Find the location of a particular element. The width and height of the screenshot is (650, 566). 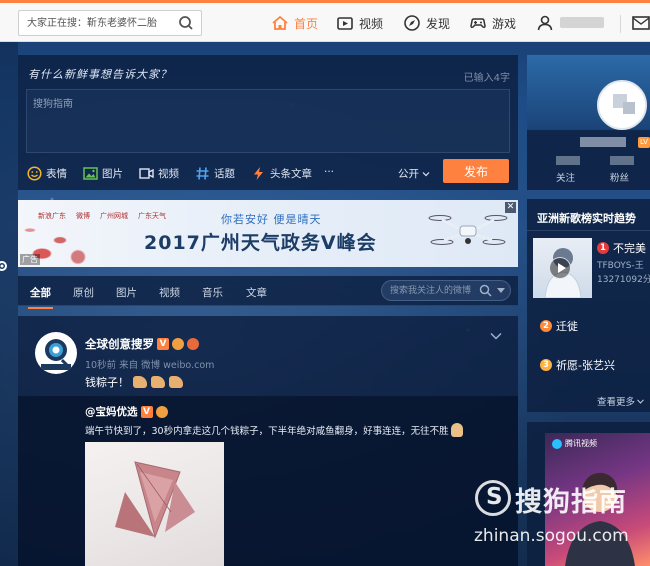

close-icon: ✕ is located at coordinates (510, 207).